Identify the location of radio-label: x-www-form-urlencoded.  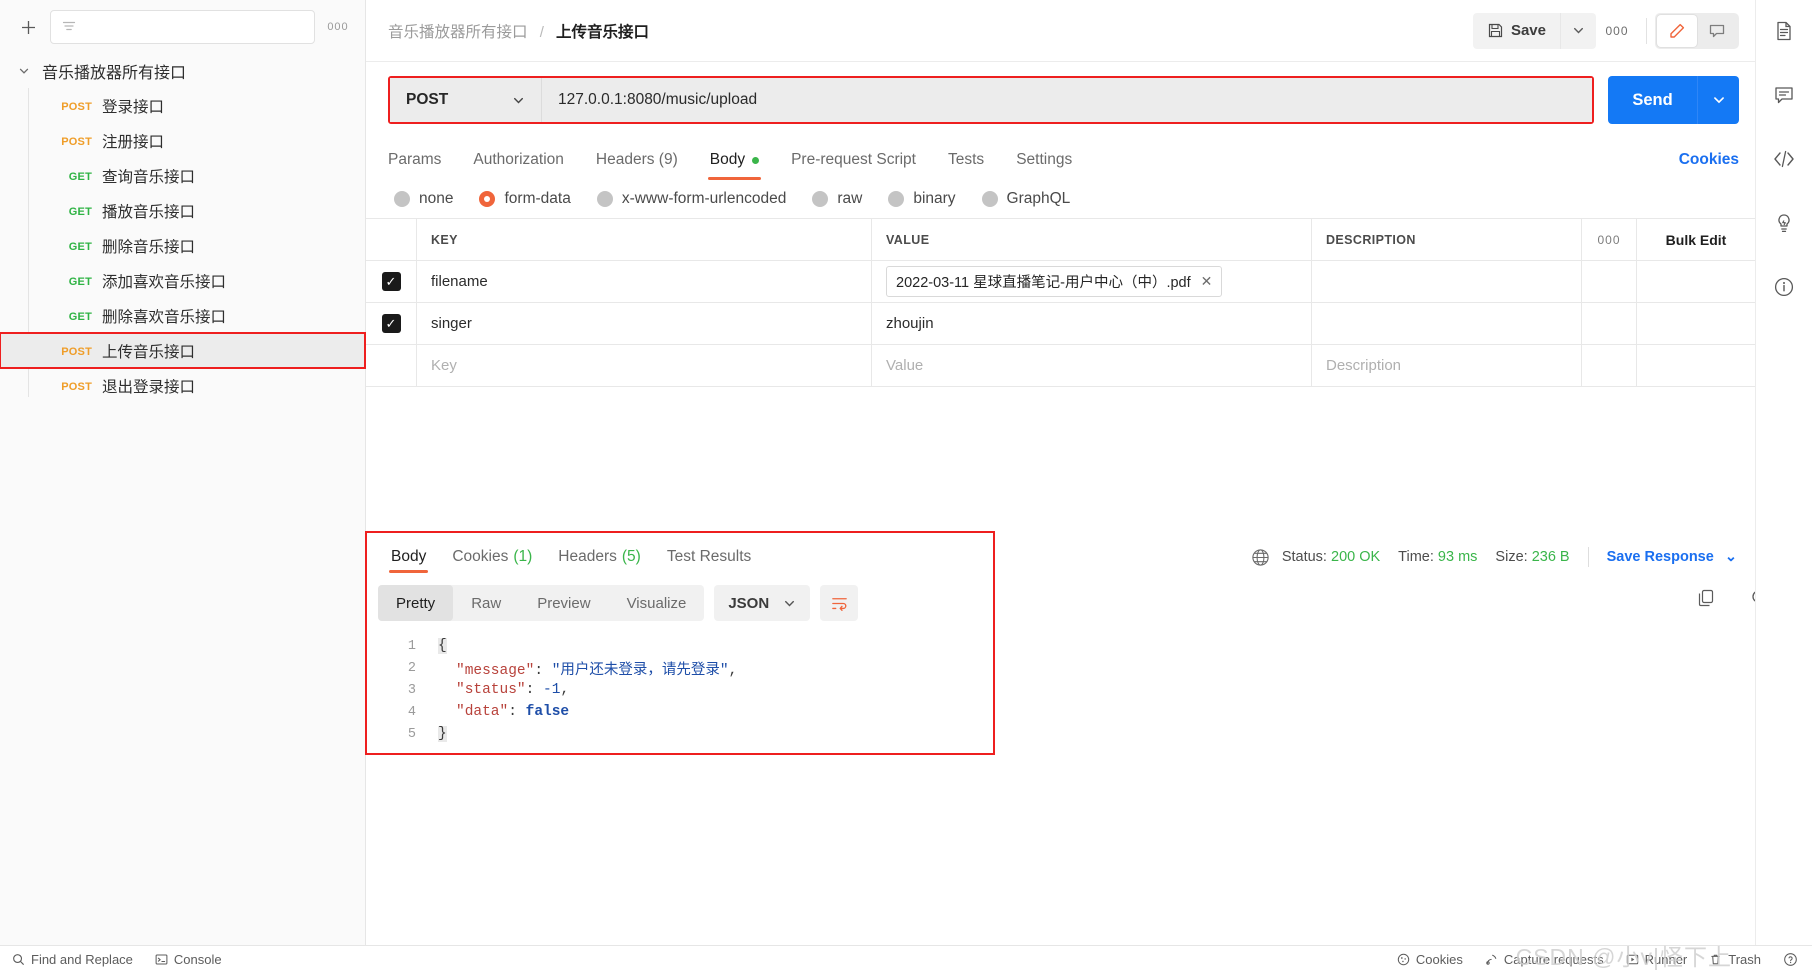
(704, 198).